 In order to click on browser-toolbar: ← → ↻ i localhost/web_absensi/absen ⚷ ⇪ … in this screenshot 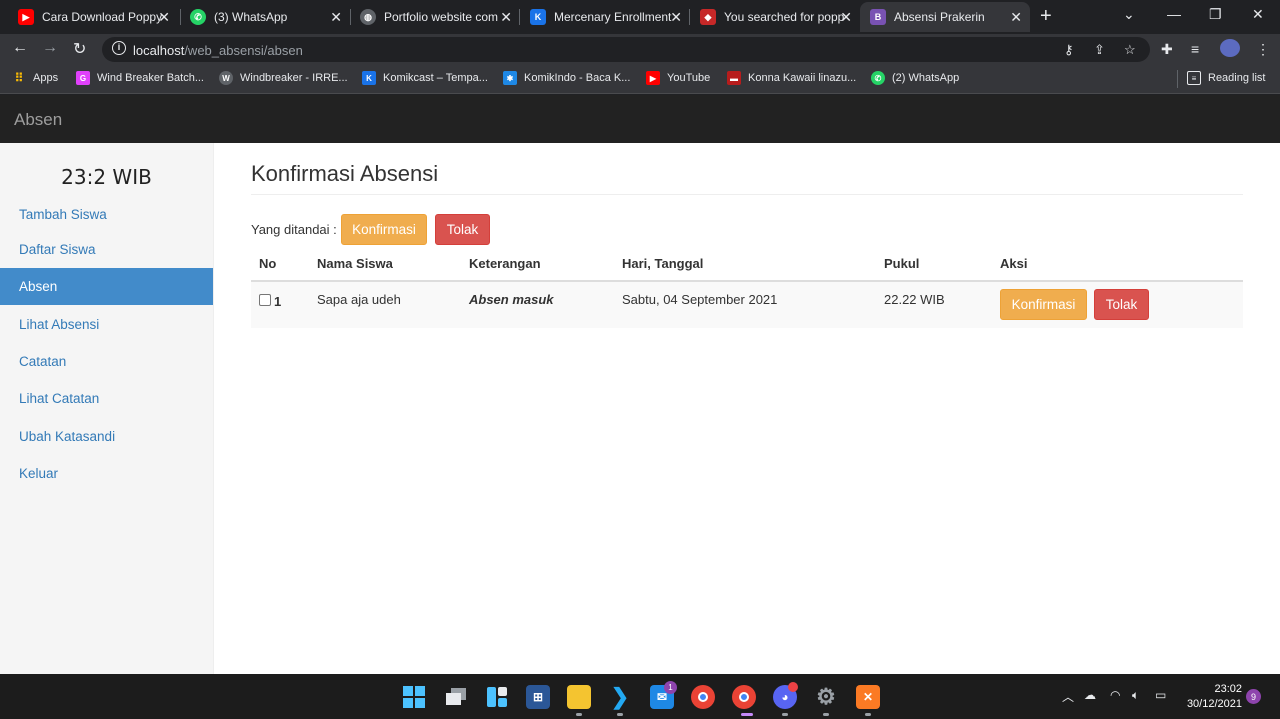, I will do `click(640, 49)`.